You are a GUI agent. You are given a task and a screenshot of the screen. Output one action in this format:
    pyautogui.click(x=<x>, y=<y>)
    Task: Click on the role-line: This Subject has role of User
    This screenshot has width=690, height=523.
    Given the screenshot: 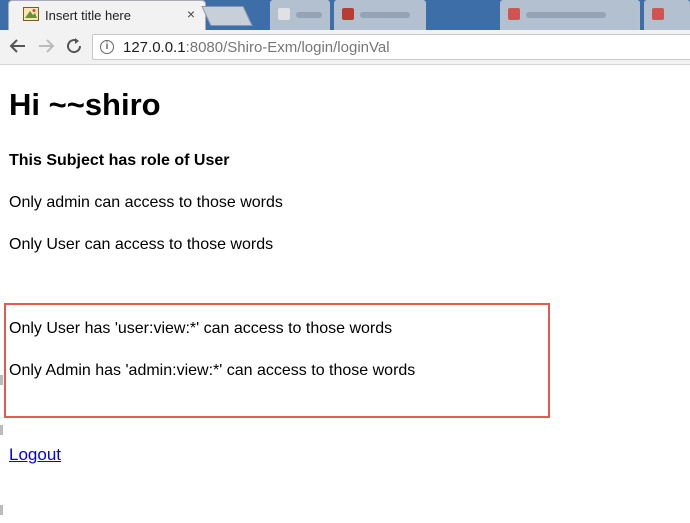 What is the action you would take?
    pyautogui.click(x=119, y=160)
    